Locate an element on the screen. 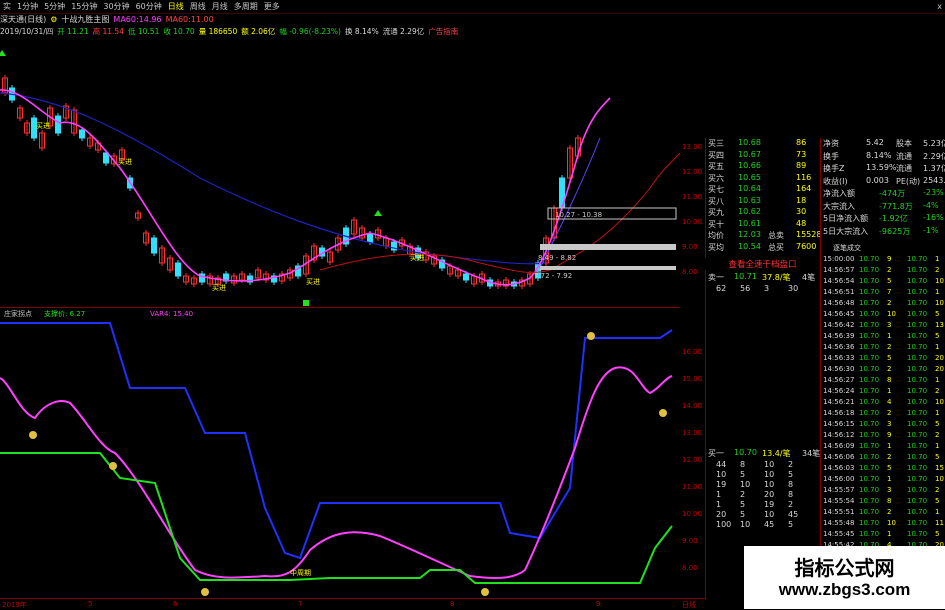  trade-cell: 14:56:51 is located at coordinates (839, 292).